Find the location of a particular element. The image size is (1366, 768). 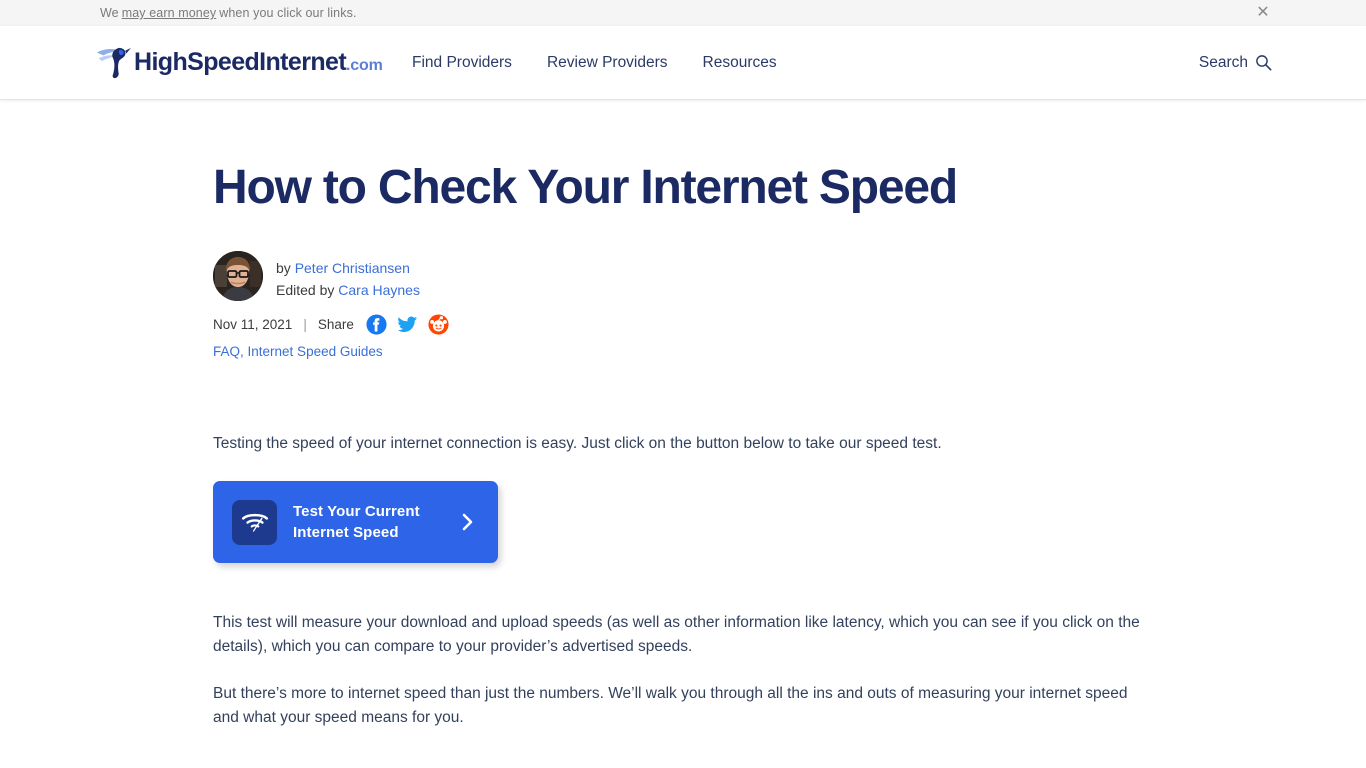

affiliate-suffix: when you click our links. is located at coordinates (288, 13).